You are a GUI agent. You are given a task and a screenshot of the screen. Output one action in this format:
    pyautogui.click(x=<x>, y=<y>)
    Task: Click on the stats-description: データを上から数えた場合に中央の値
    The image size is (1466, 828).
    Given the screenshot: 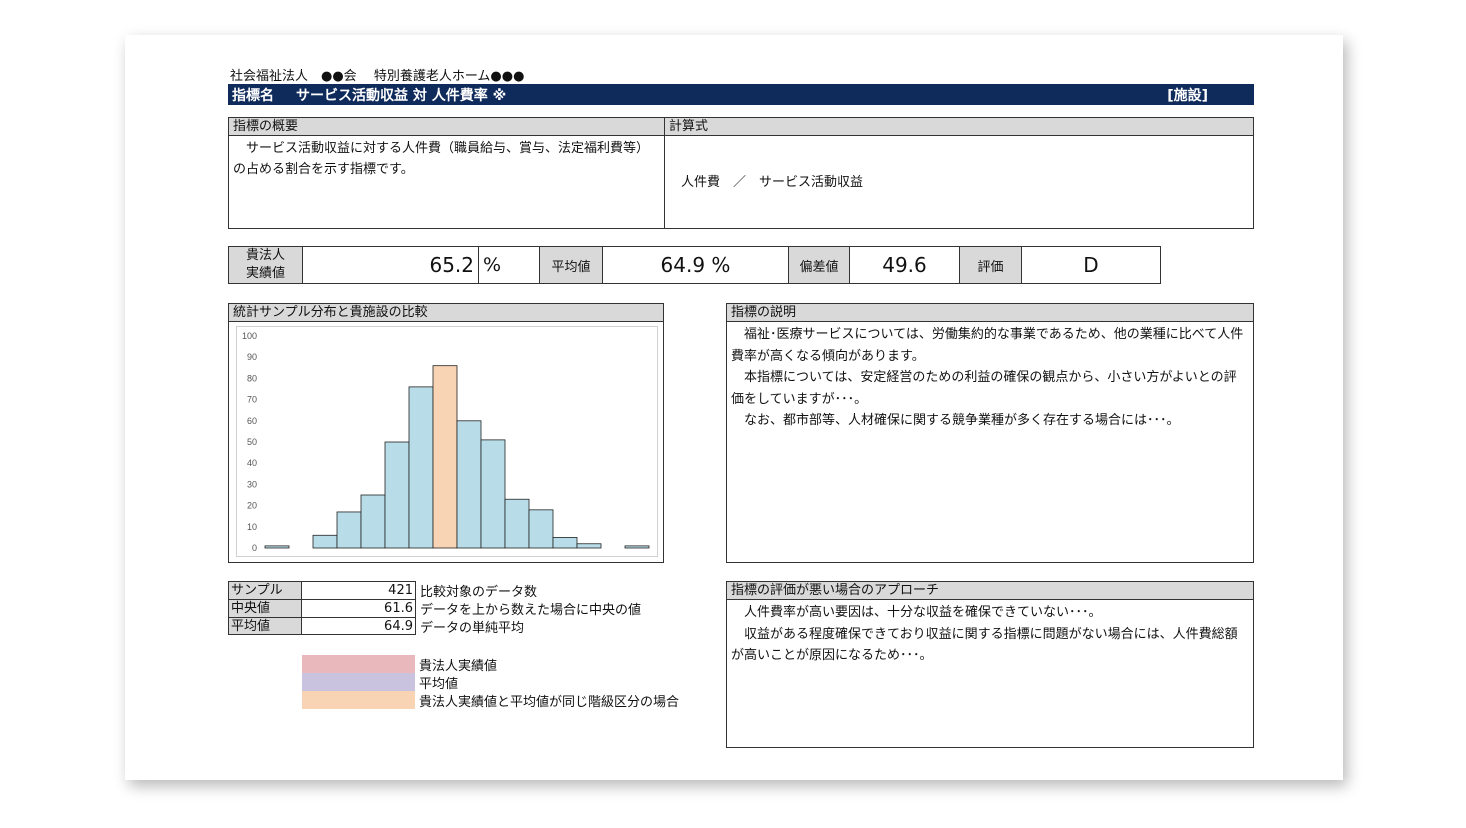 What is the action you would take?
    pyautogui.click(x=531, y=610)
    